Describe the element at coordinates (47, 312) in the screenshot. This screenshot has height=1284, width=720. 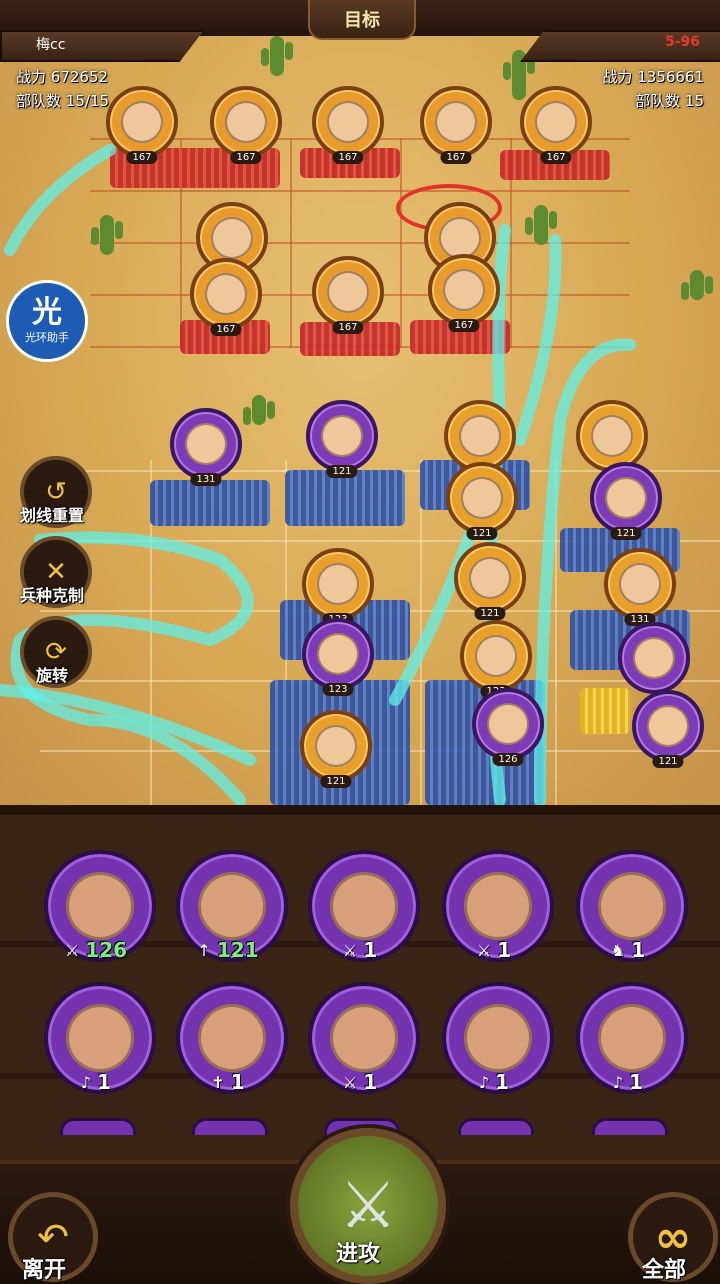
I see `halo-assistant-glyph: 光` at that location.